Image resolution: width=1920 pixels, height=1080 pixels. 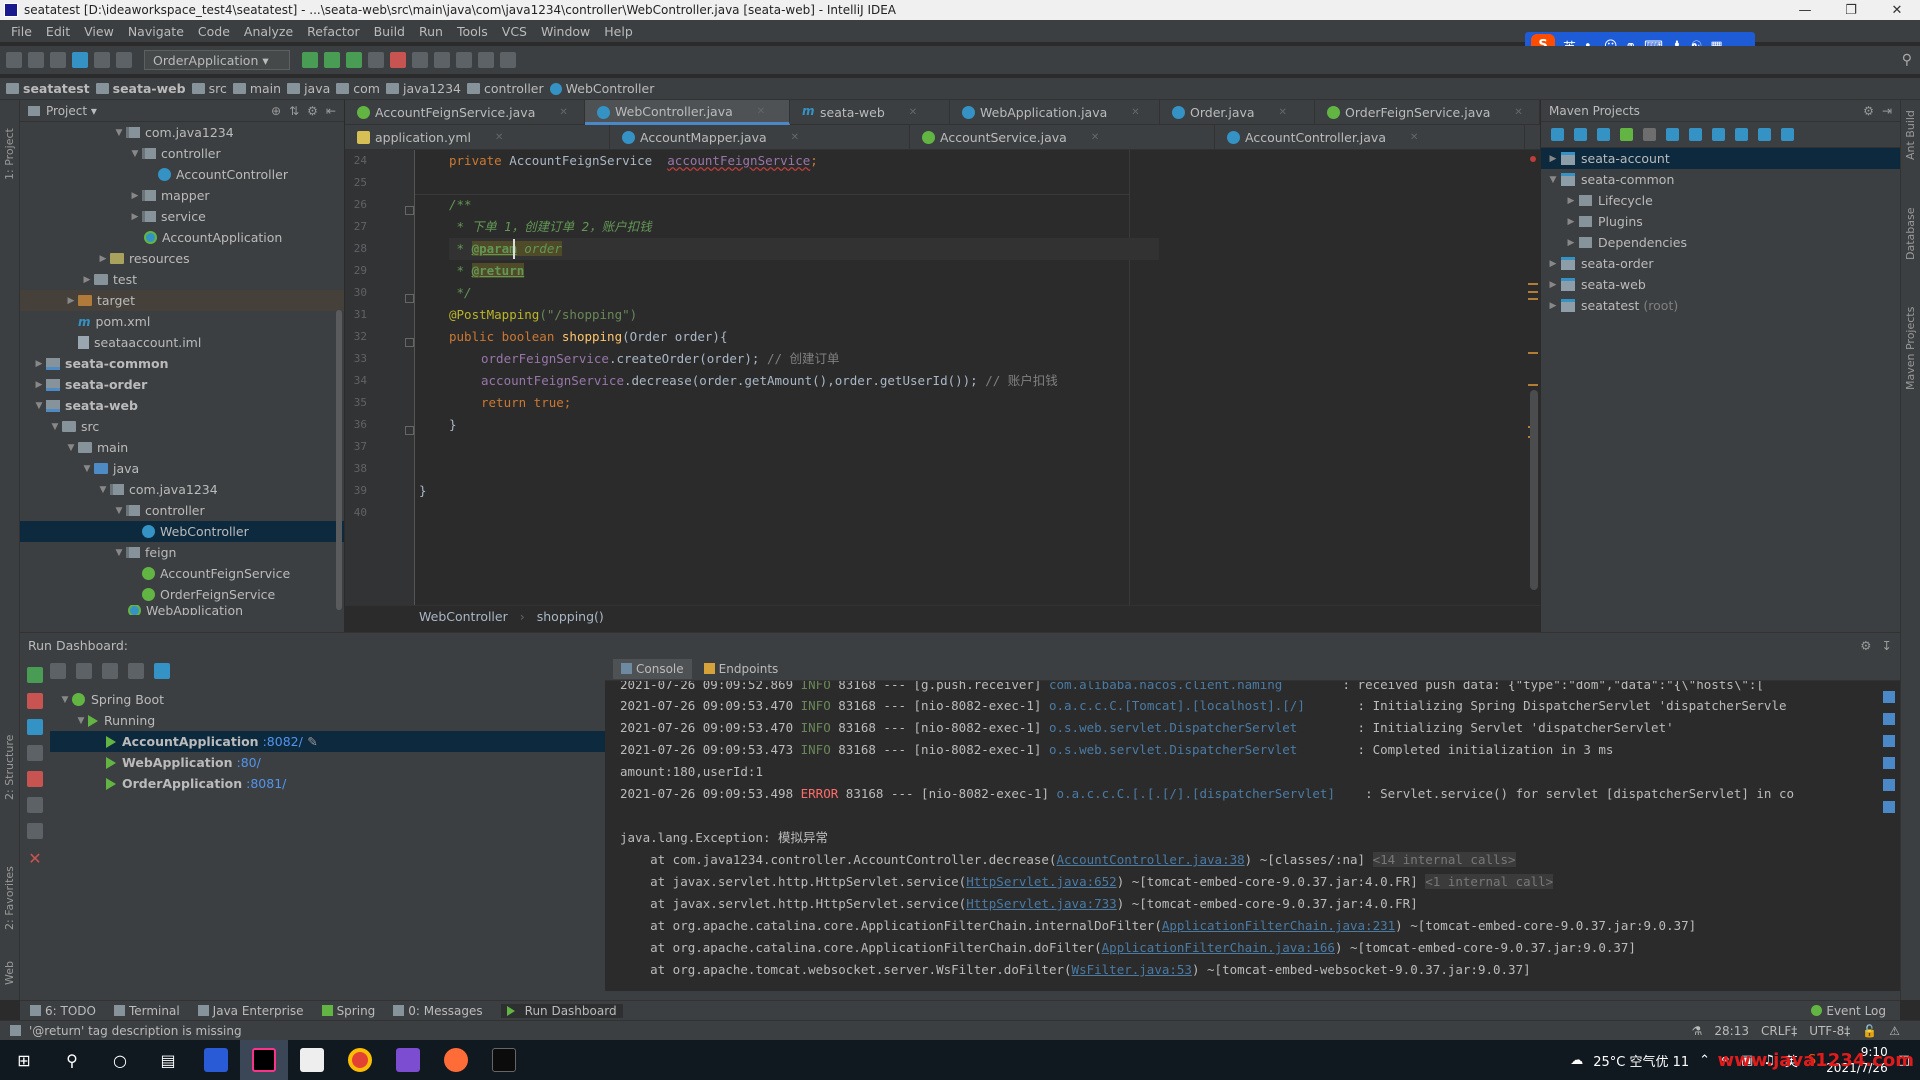 What do you see at coordinates (360, 1060) in the screenshot?
I see `taskbar-chrome-icon` at bounding box center [360, 1060].